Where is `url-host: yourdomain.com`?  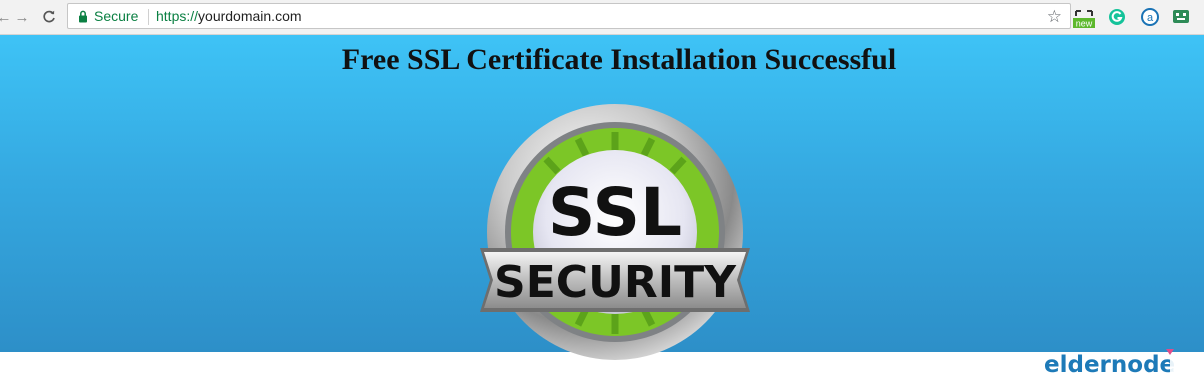 url-host: yourdomain.com is located at coordinates (250, 16).